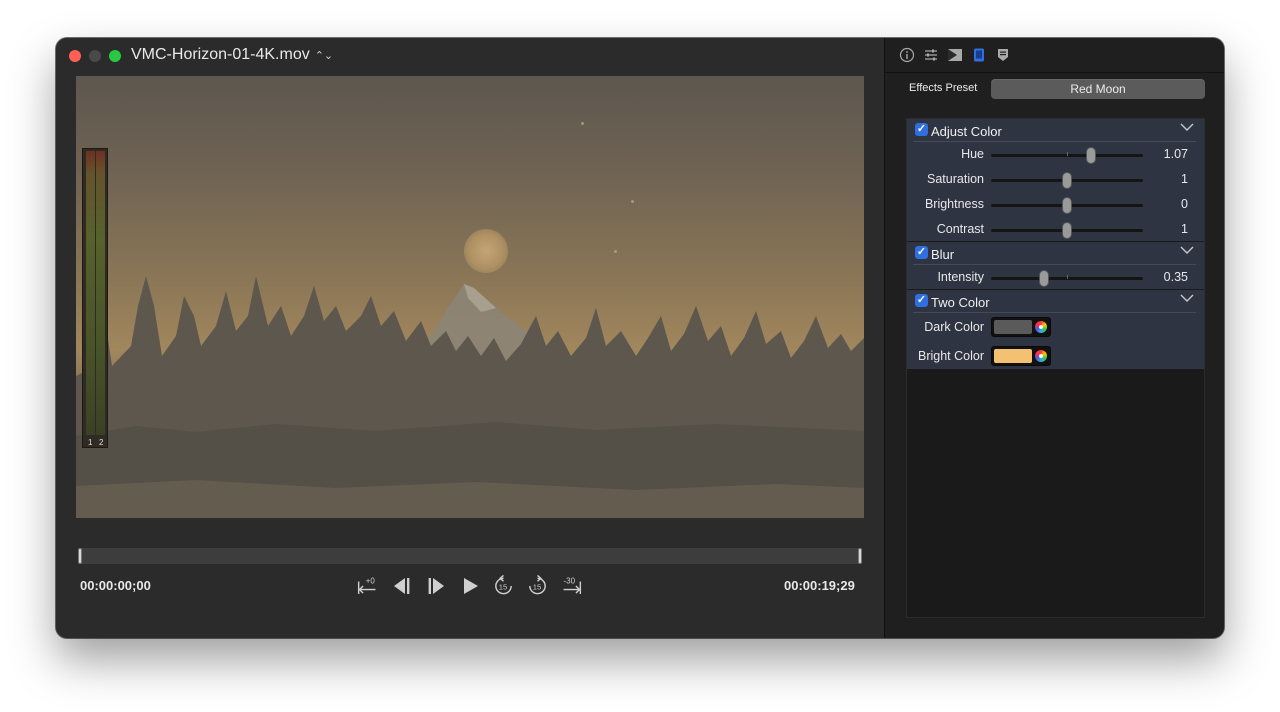 The width and height of the screenshot is (1280, 712). I want to click on blur-checkbox: ✓, so click(921, 252).